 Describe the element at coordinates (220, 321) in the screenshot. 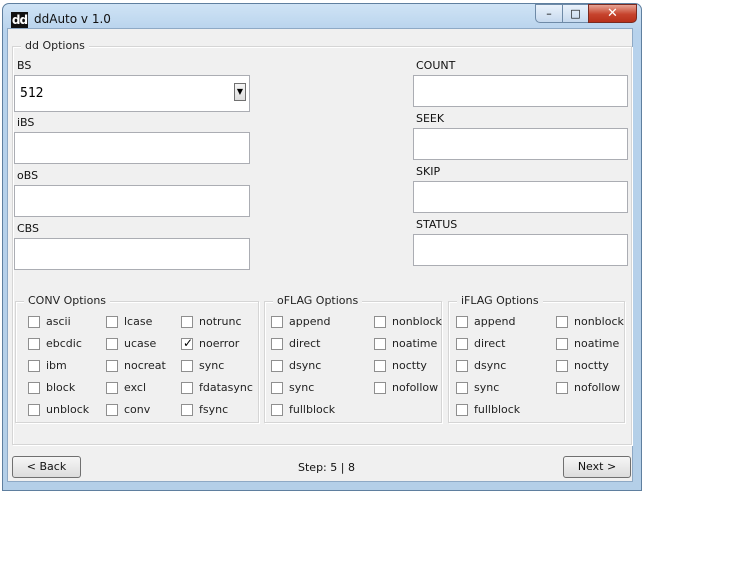

I see `conv-label-notrunc: notrunc` at that location.